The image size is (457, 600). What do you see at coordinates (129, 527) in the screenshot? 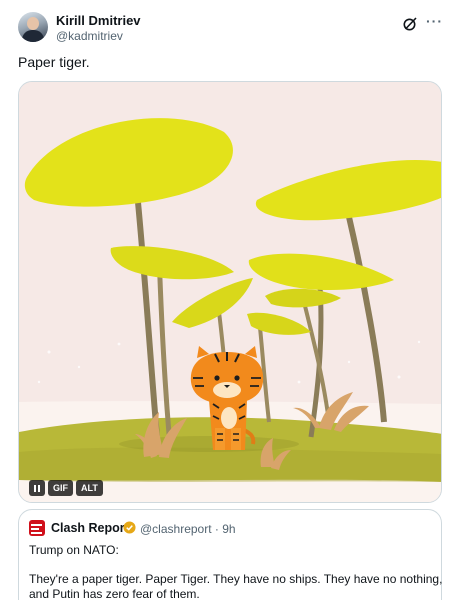
I see `verified-badge-icon` at bounding box center [129, 527].